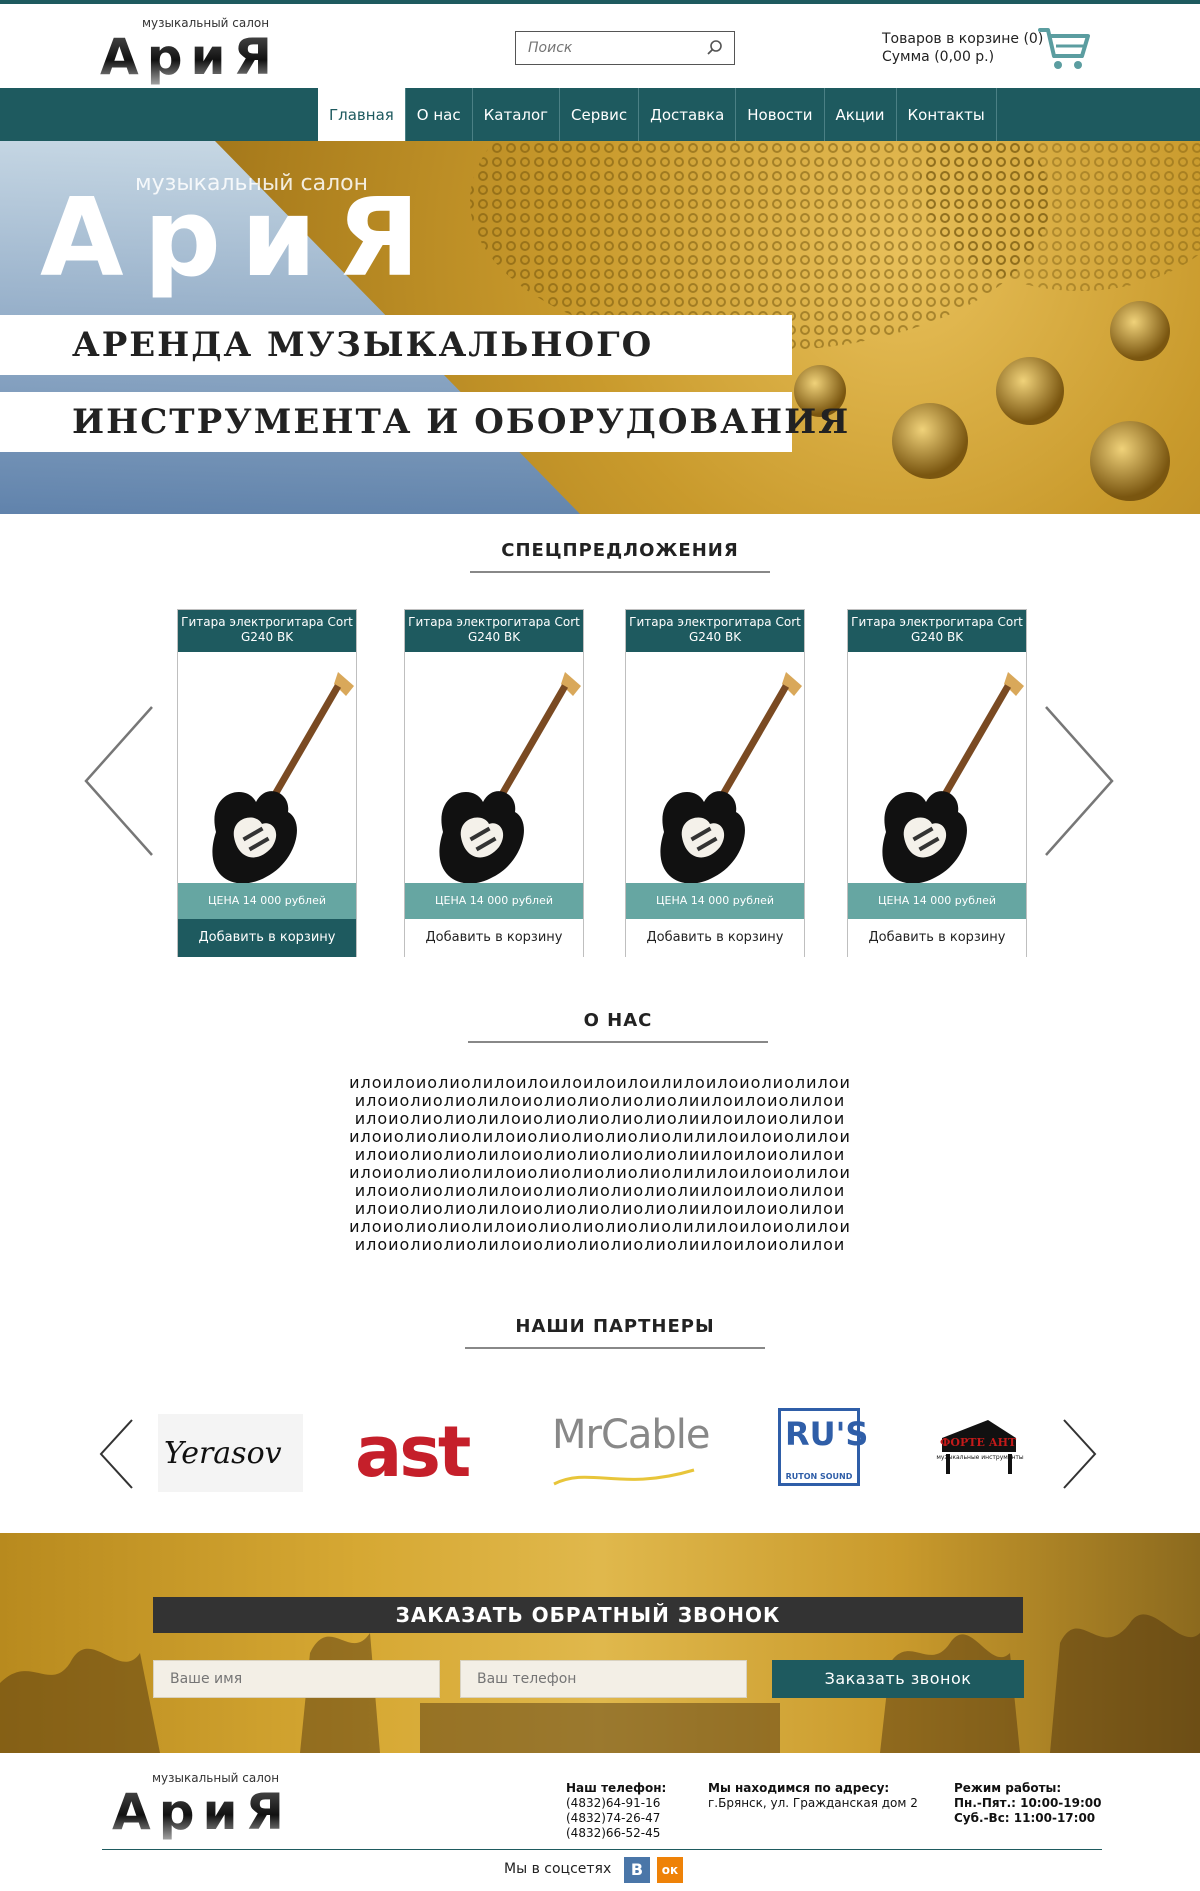  What do you see at coordinates (819, 1476) in the screenshot?
I see `partner-sub: RUTON SOUND` at bounding box center [819, 1476].